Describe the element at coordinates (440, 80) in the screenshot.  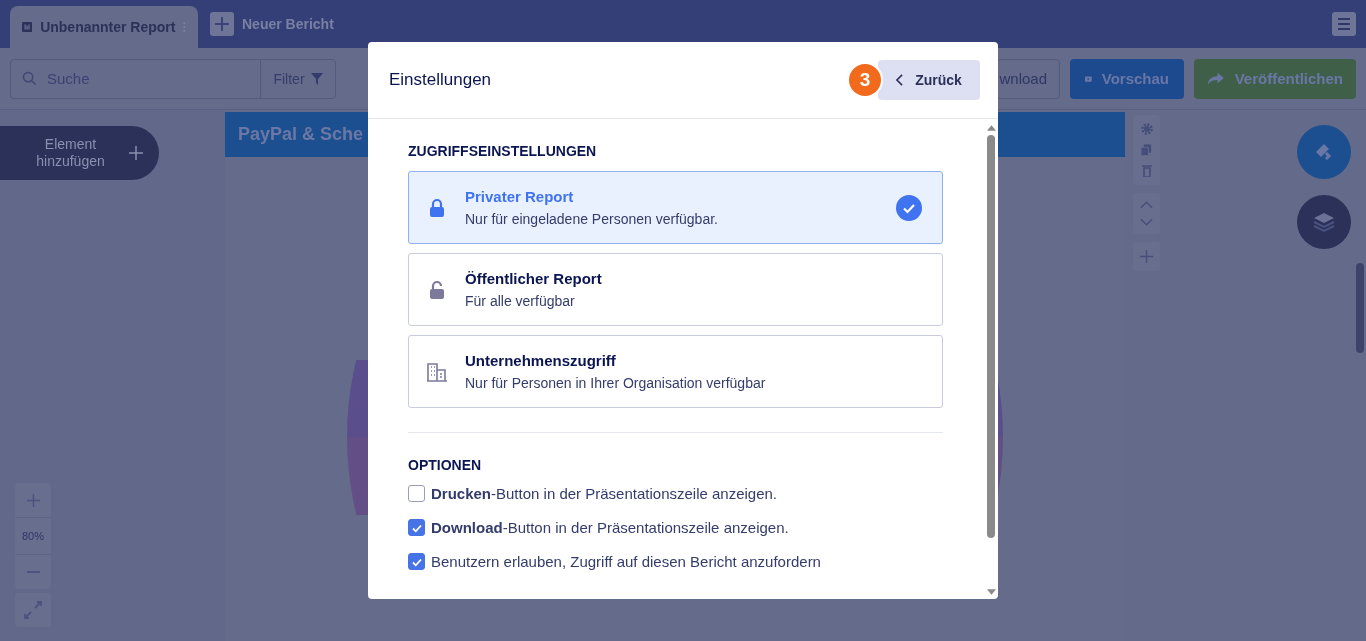
I see `dialog-title: Einstellungen` at that location.